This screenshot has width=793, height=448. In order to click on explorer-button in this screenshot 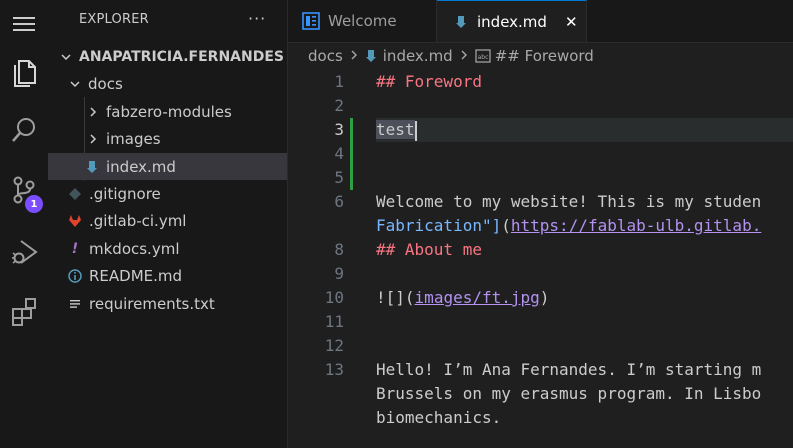, I will do `click(24, 72)`.